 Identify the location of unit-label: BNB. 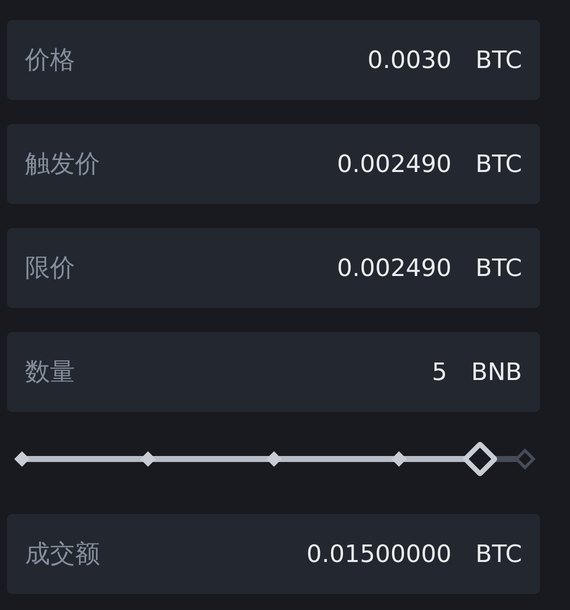
(496, 372).